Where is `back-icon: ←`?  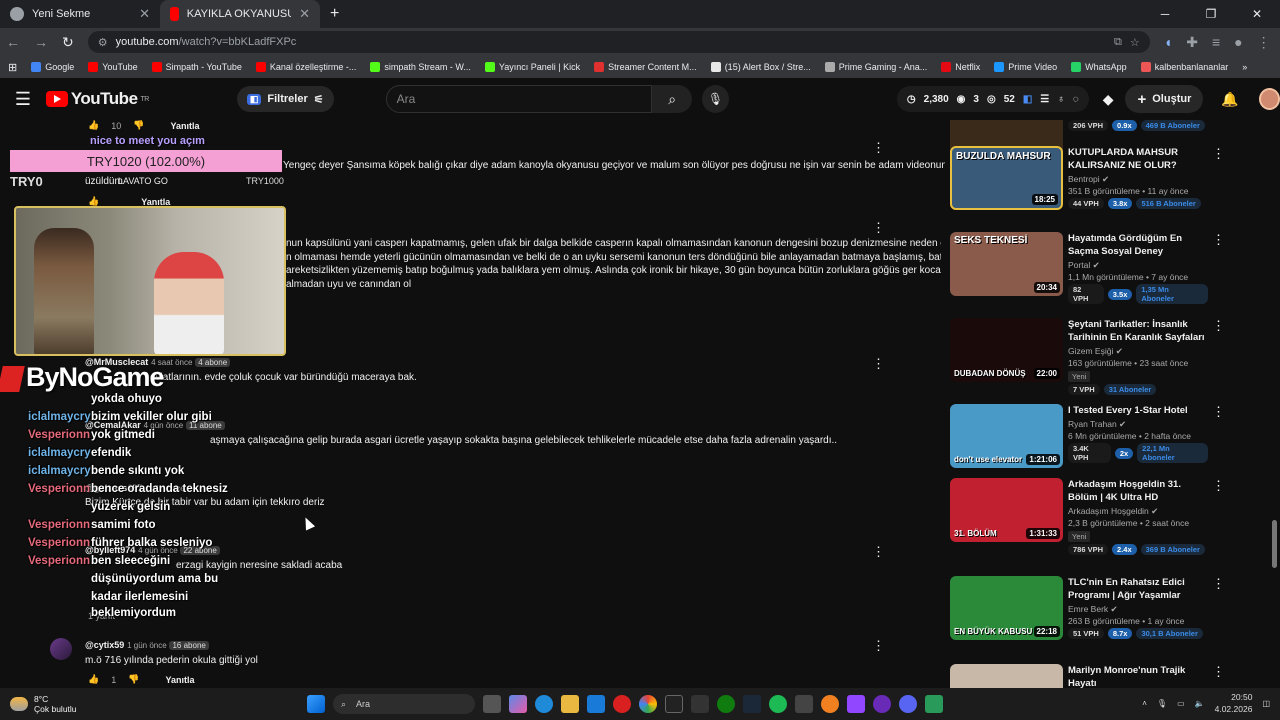 back-icon: ← is located at coordinates (13, 42).